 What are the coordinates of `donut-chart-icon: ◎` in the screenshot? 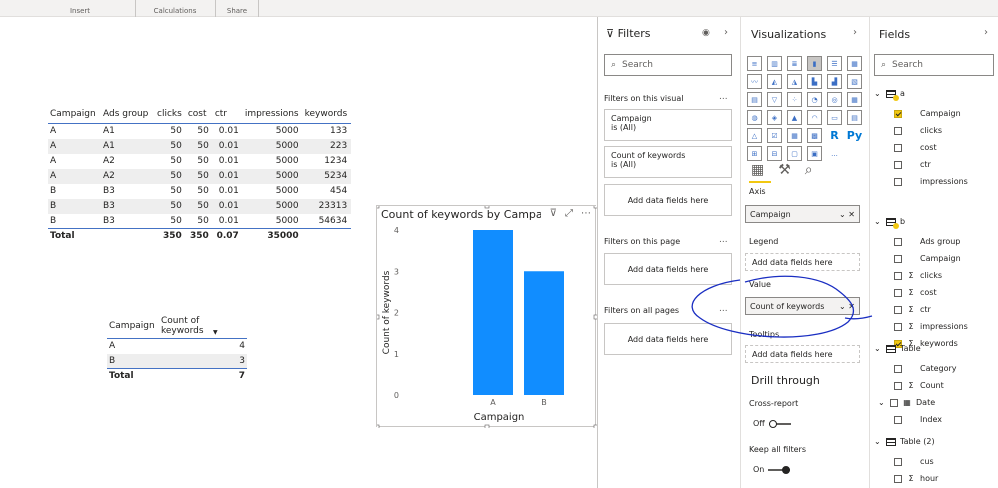 It's located at (834, 99).